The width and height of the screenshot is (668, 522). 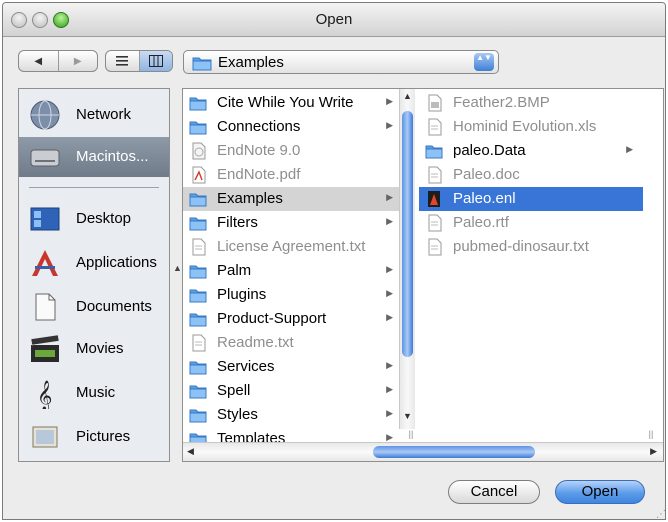 I want to click on file-item: EndNote 9.0, so click(x=299, y=151).